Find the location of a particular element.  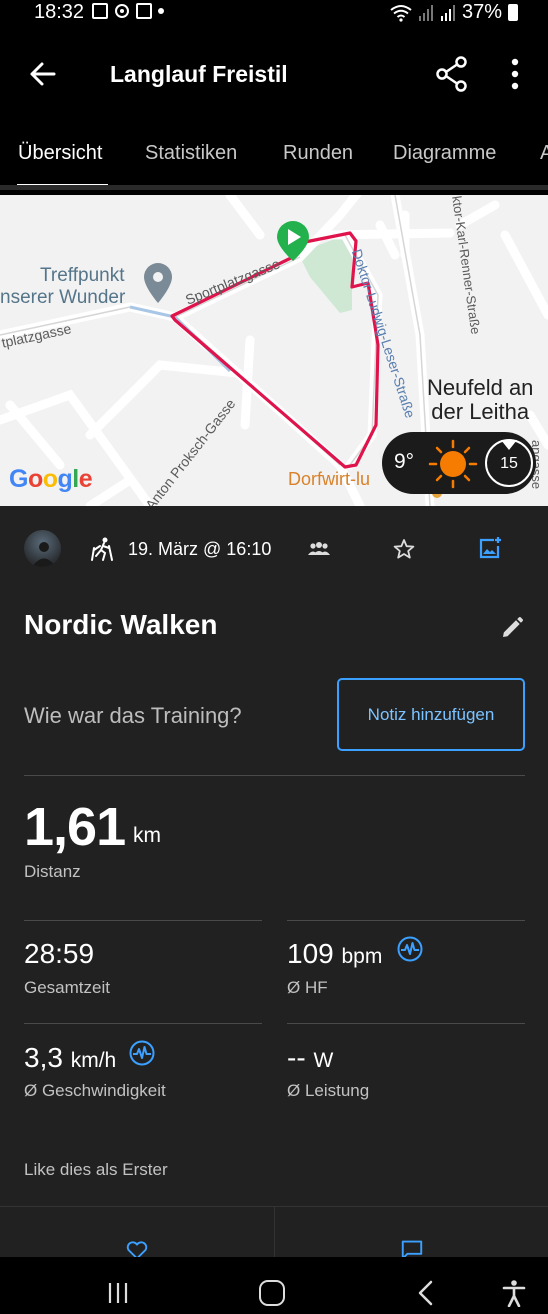

battery-icon is located at coordinates (513, 12).